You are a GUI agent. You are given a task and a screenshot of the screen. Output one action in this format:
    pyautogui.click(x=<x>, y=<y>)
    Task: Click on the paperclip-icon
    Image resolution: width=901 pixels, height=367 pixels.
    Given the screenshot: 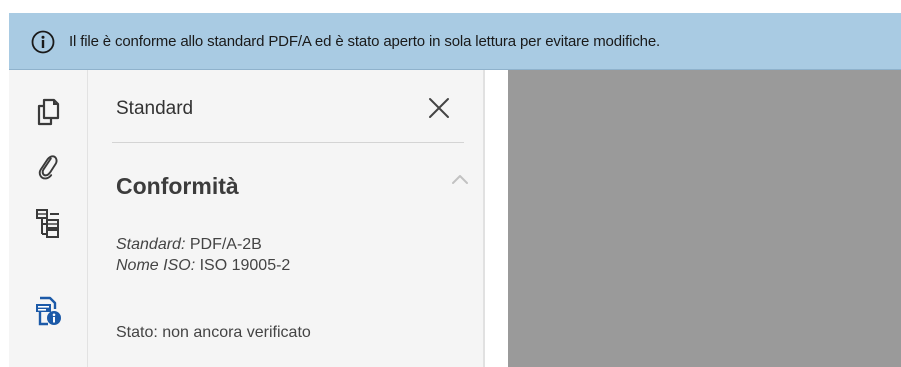 What is the action you would take?
    pyautogui.click(x=48, y=167)
    